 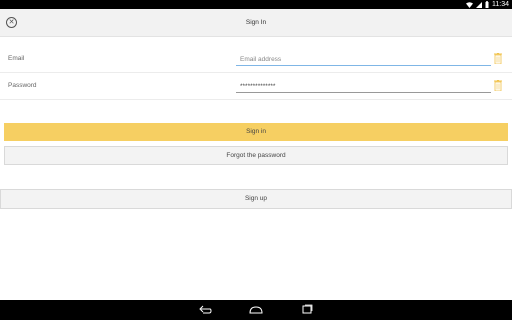 What do you see at coordinates (500, 4) in the screenshot?
I see `status-time: 11:34` at bounding box center [500, 4].